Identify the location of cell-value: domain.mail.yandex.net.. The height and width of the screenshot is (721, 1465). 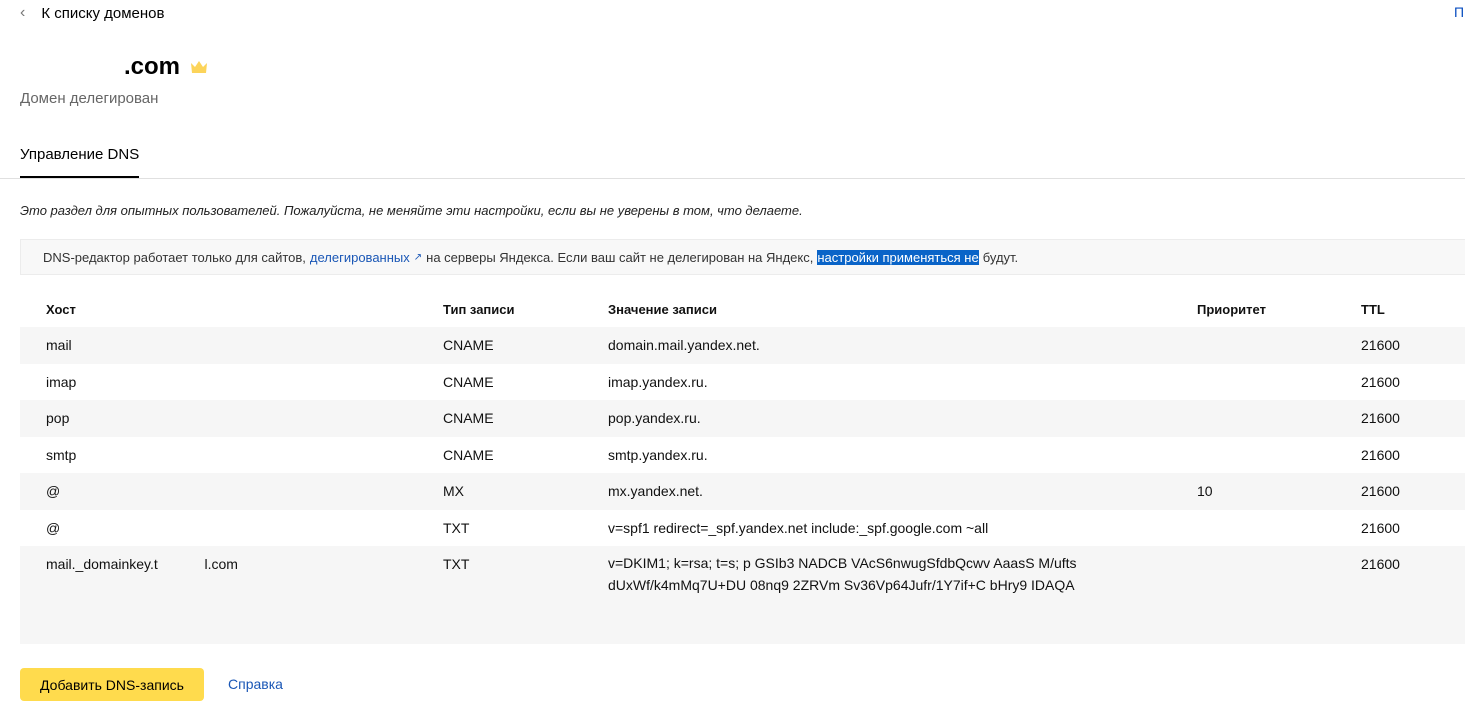
(684, 345).